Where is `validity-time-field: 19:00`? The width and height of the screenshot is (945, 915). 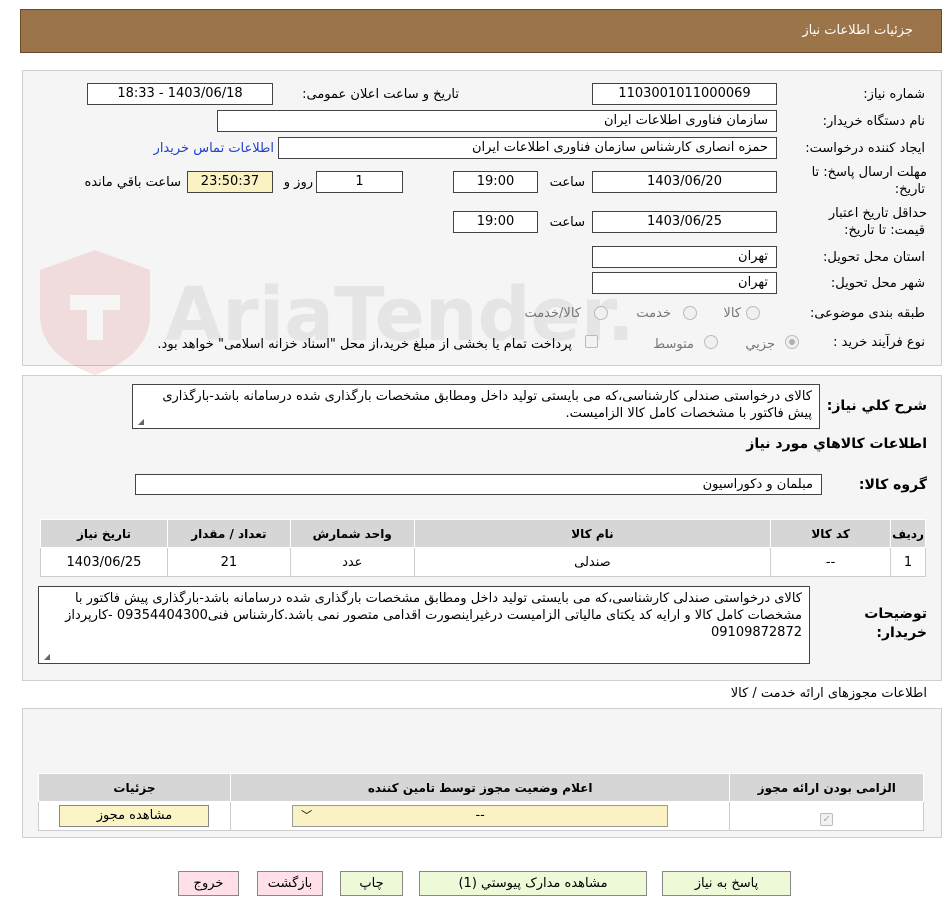
validity-time-field: 19:00 is located at coordinates (495, 222).